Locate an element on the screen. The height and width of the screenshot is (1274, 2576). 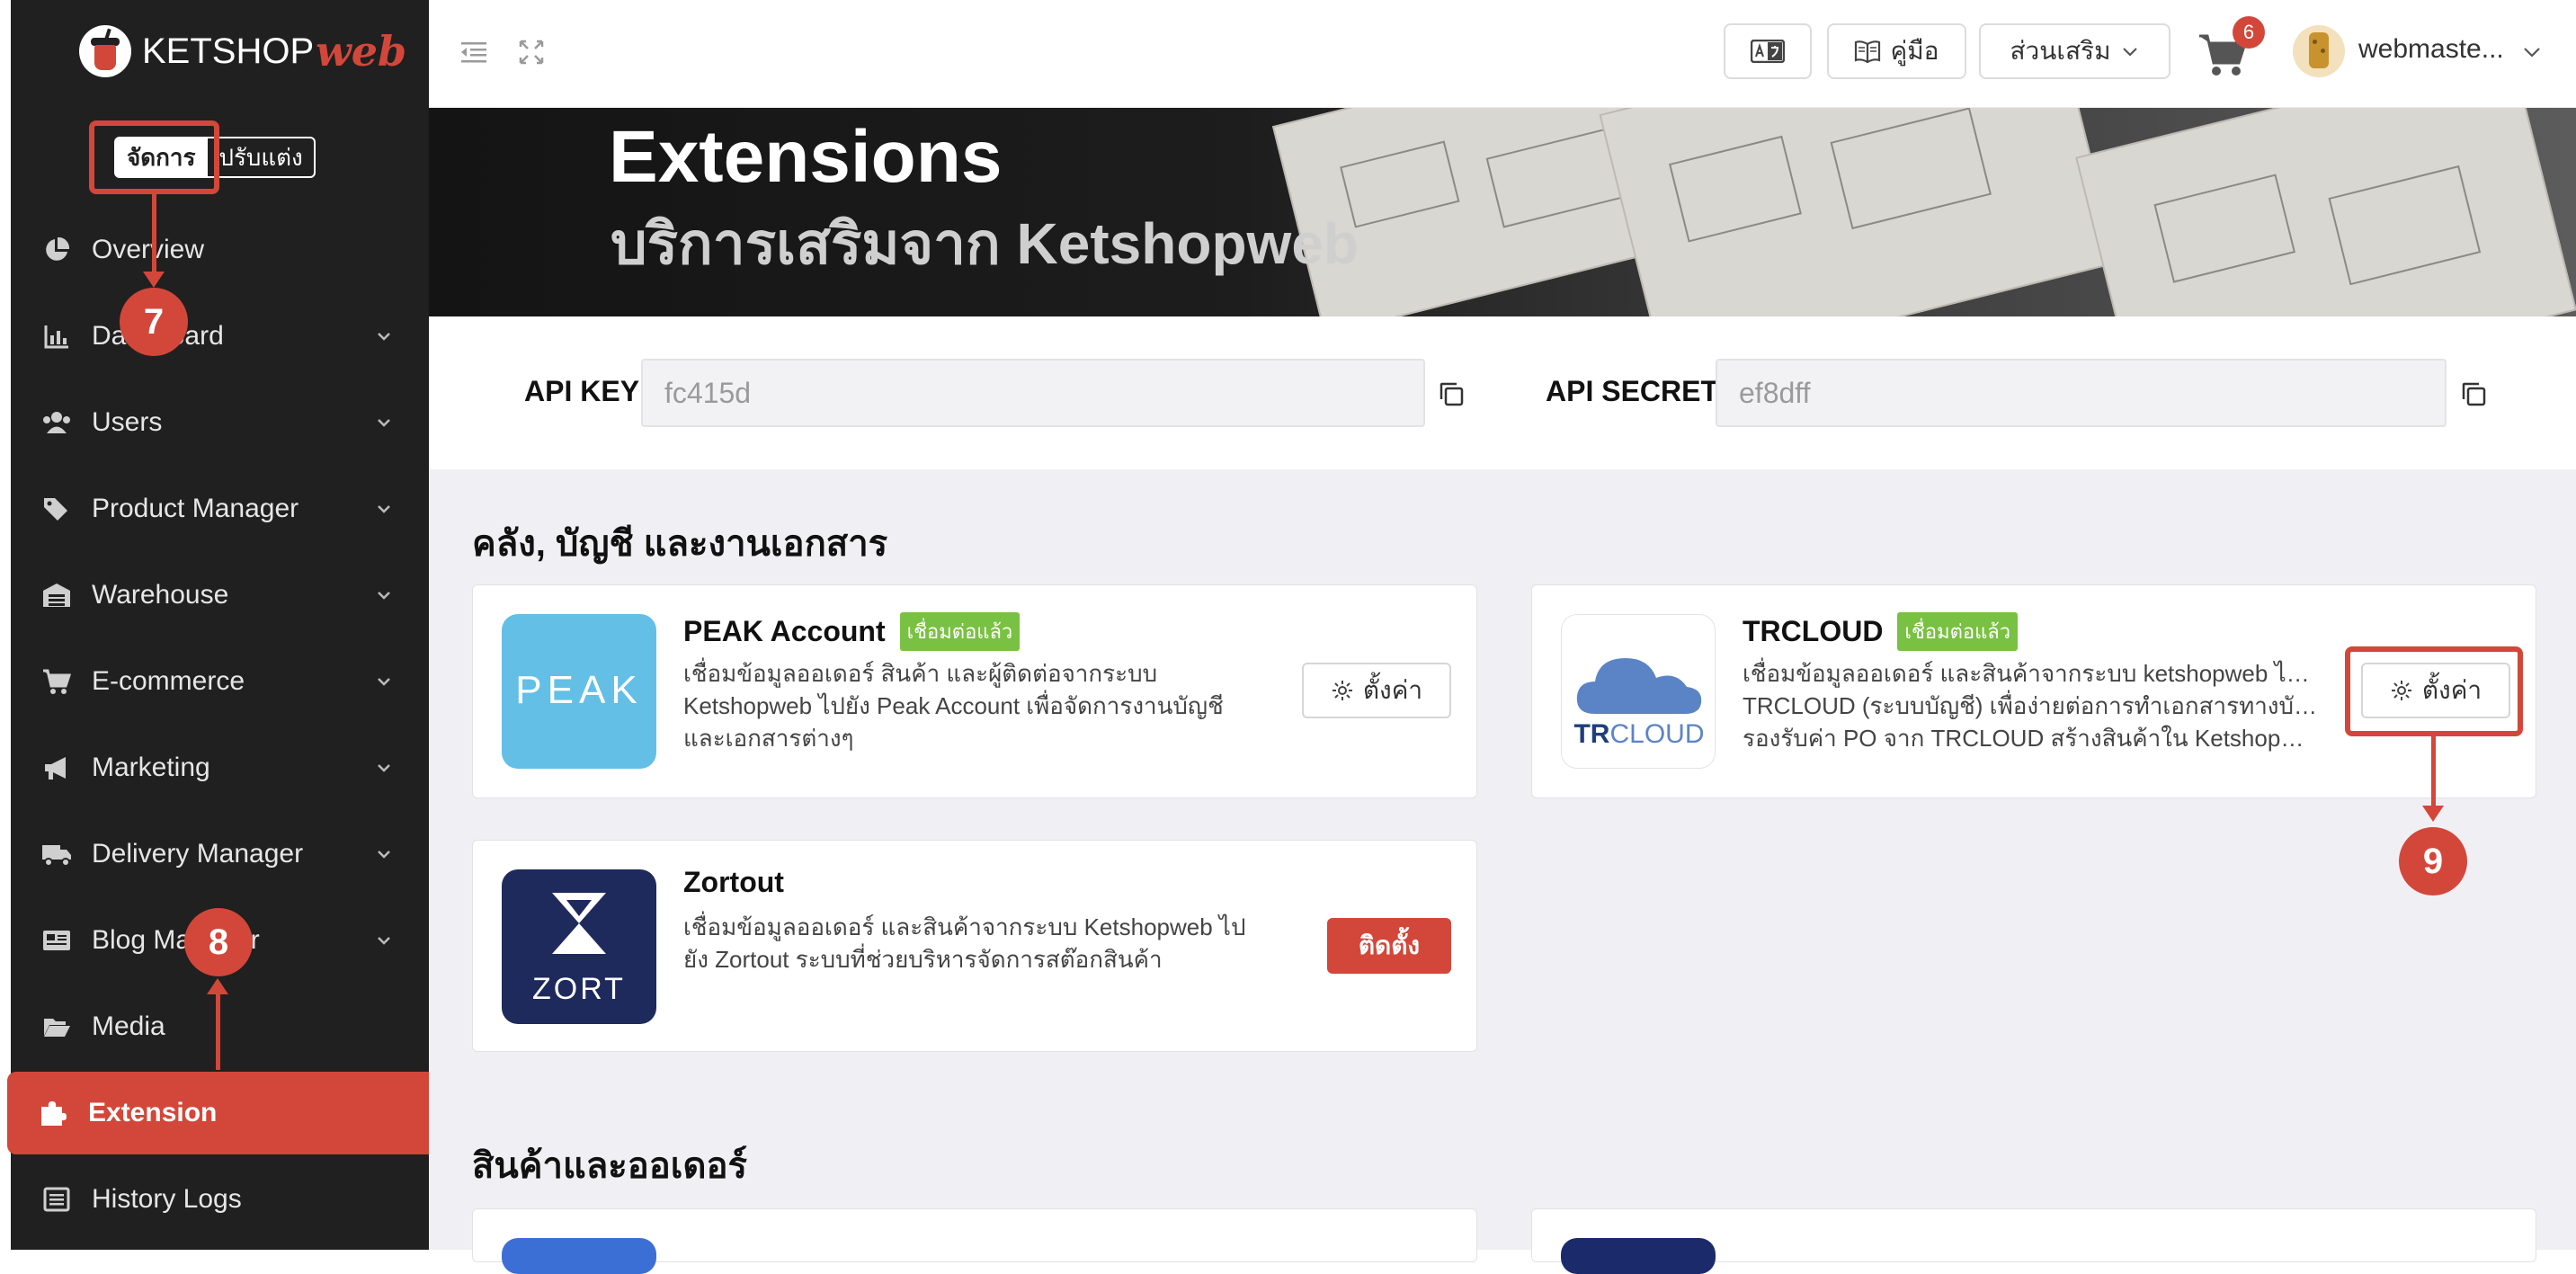
truck-icon is located at coordinates (57, 854).